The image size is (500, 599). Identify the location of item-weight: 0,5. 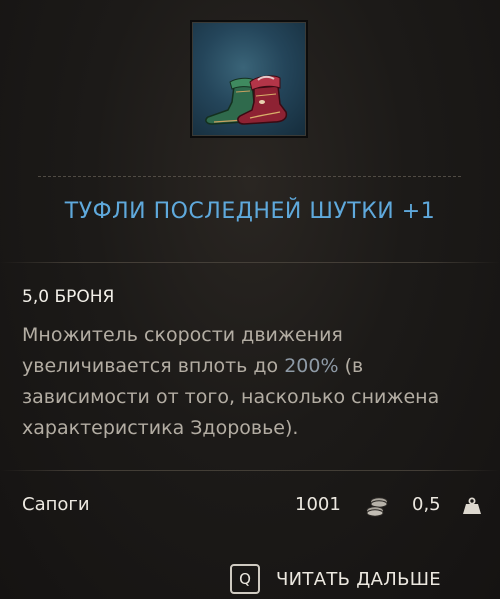
(426, 504).